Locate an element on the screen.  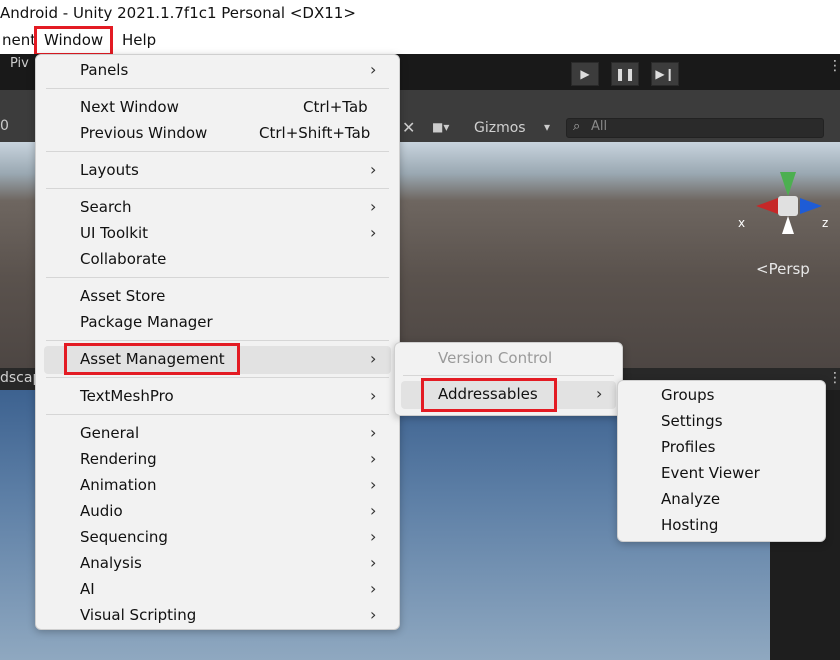
menubar-item-help: Help is located at coordinates (139, 40).